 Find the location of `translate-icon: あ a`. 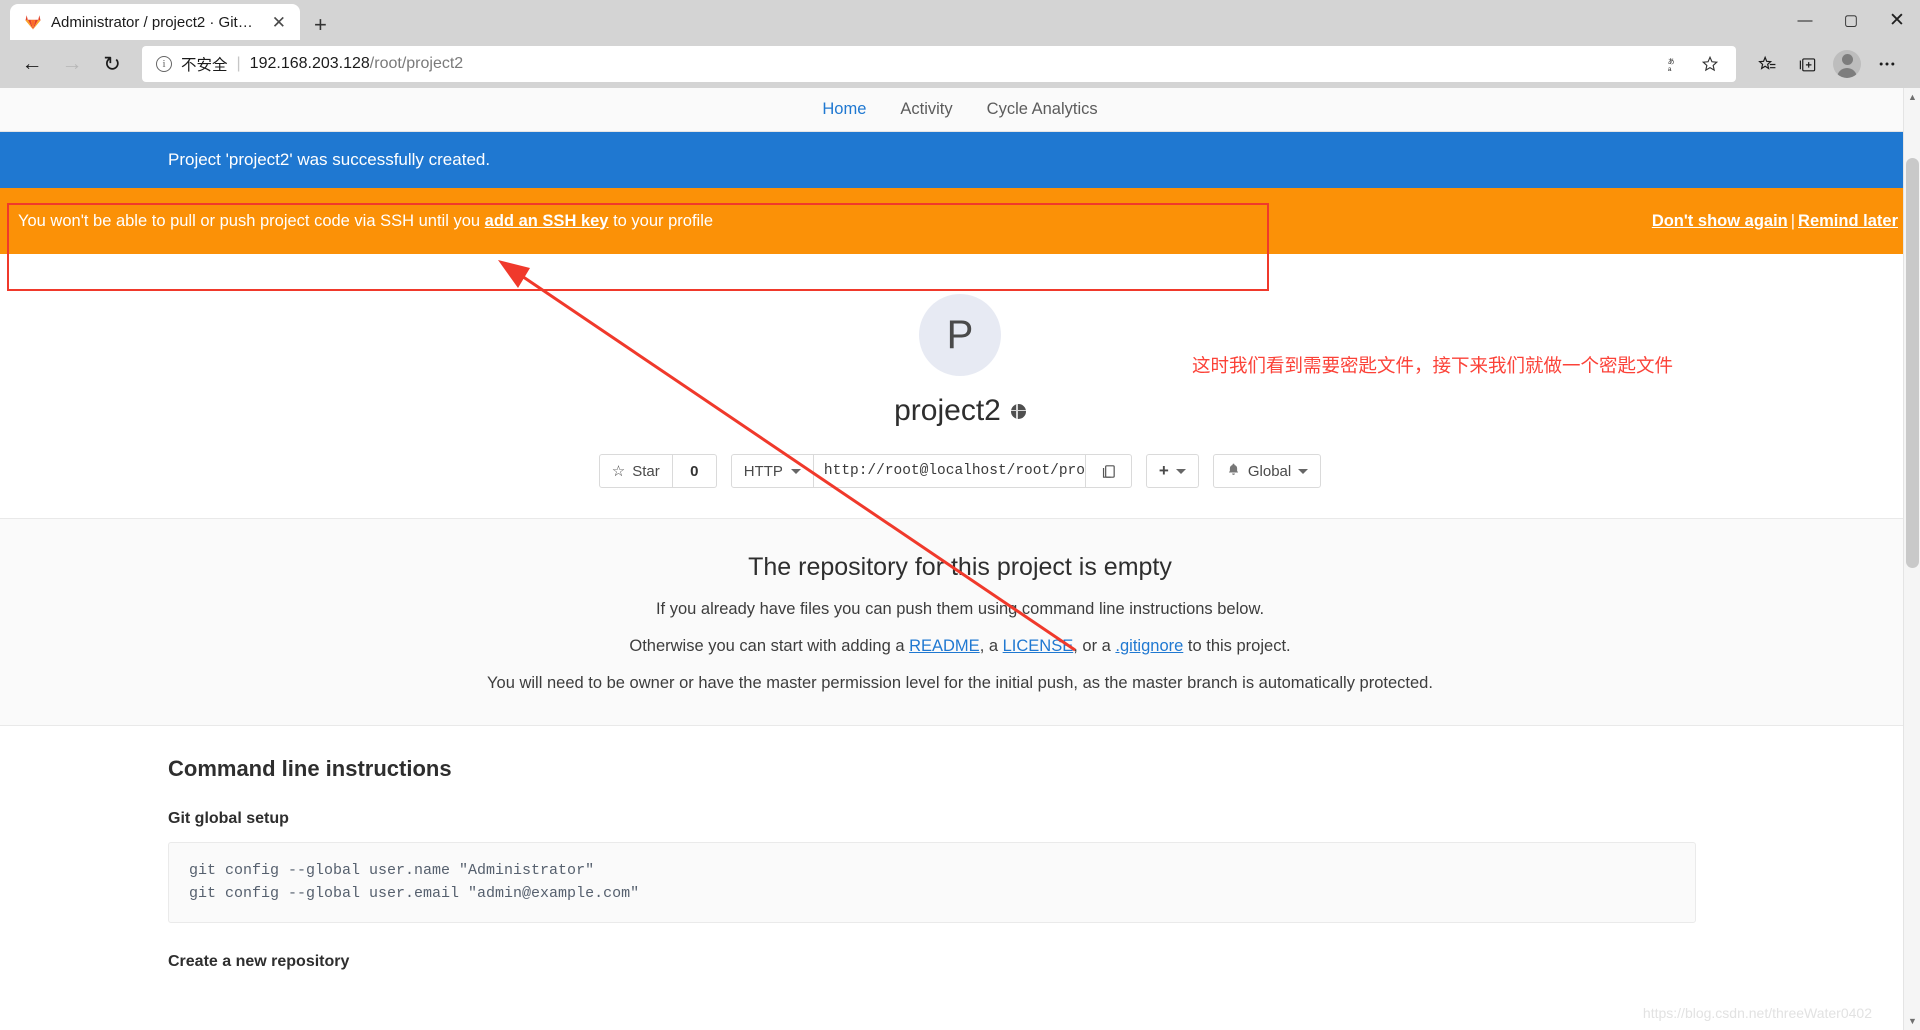

translate-icon: あ a is located at coordinates (1676, 64).